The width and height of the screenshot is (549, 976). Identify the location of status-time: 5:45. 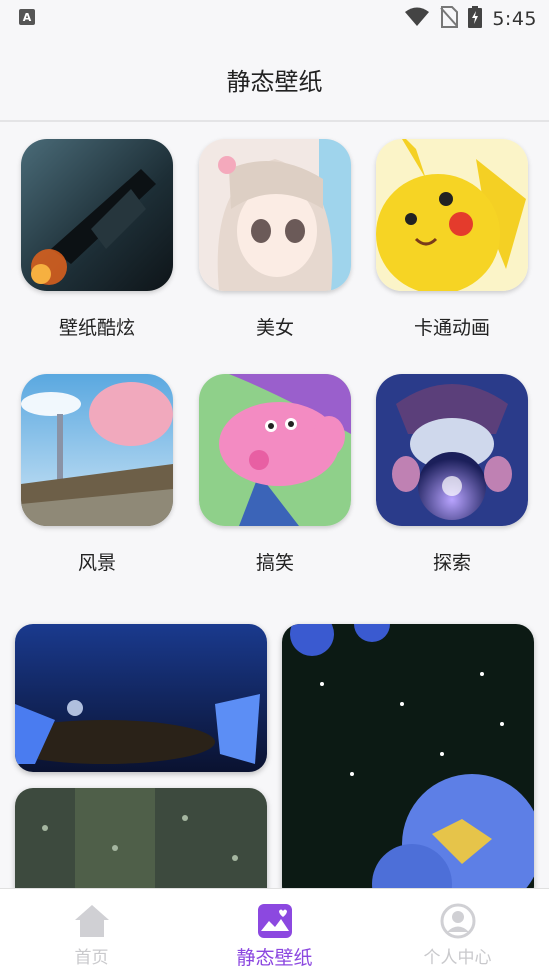
(514, 19).